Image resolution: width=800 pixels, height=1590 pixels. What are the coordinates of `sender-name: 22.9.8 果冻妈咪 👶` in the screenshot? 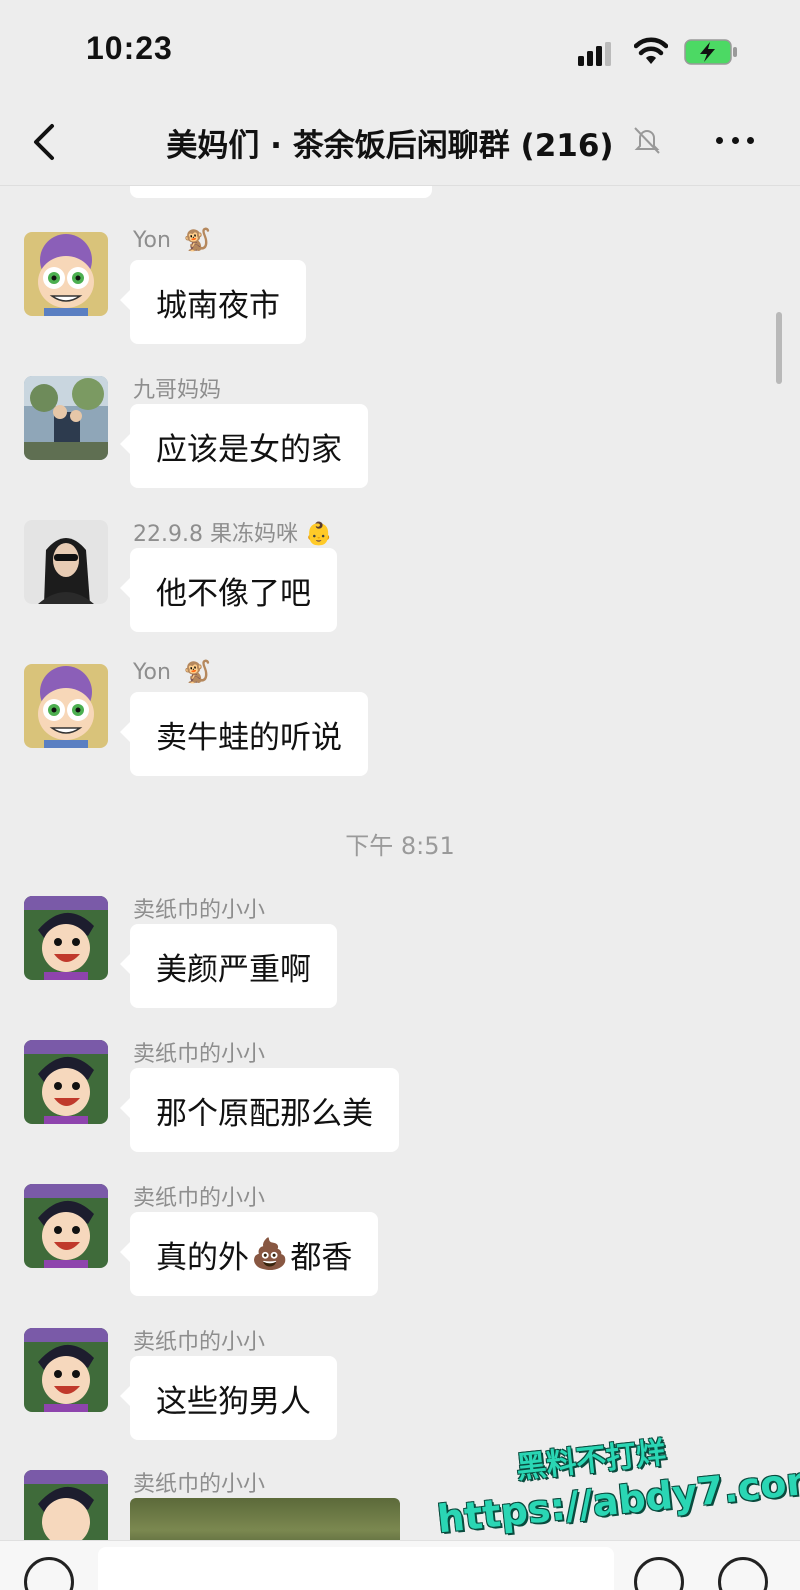 It's located at (233, 534).